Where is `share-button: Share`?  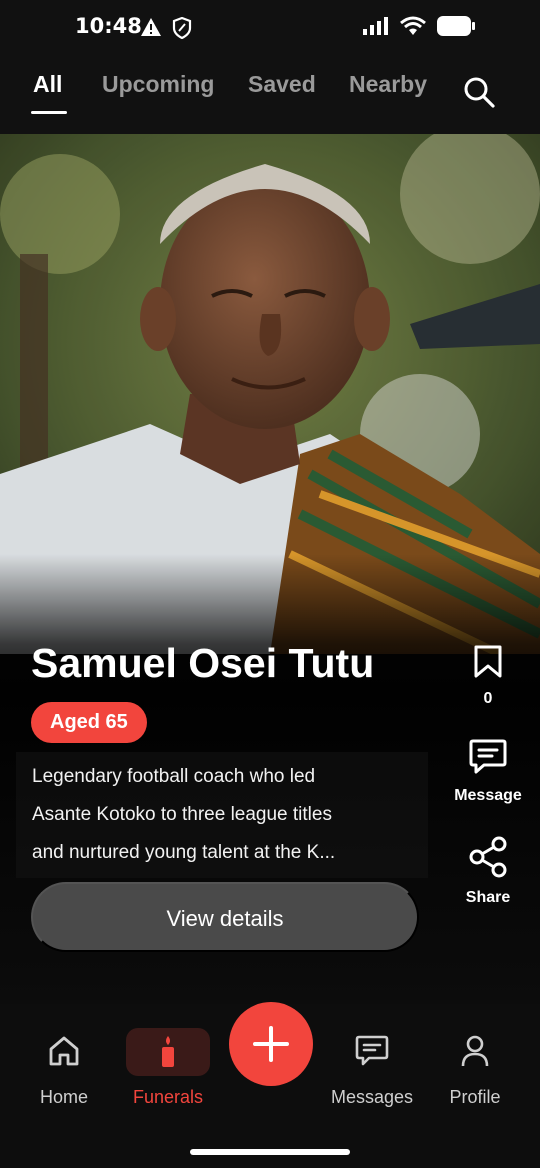 share-button: Share is located at coordinates (488, 871).